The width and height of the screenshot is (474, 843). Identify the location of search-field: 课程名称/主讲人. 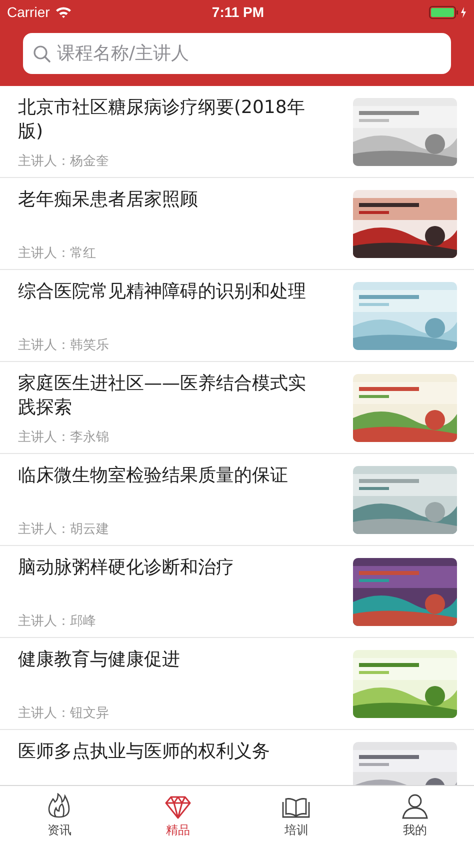
(237, 53).